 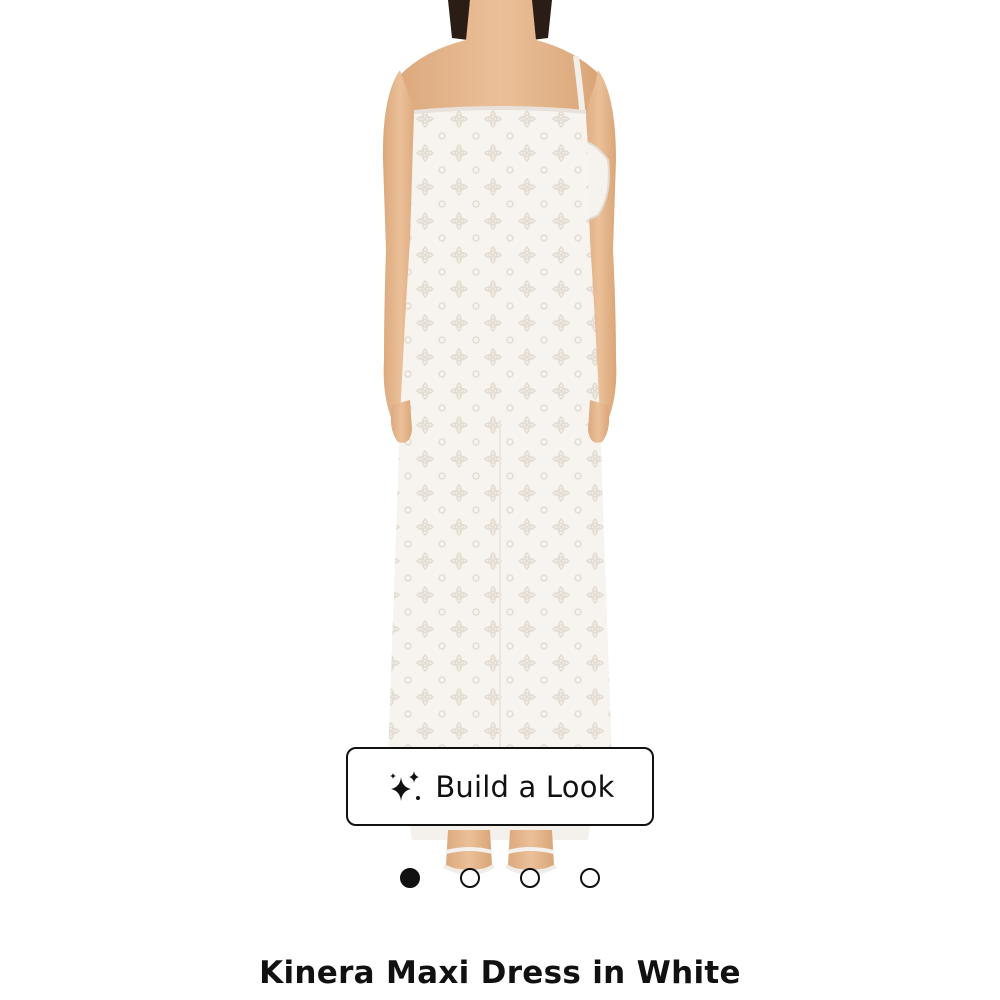 What do you see at coordinates (525, 786) in the screenshot?
I see `build-a-look-label: Build a Look` at bounding box center [525, 786].